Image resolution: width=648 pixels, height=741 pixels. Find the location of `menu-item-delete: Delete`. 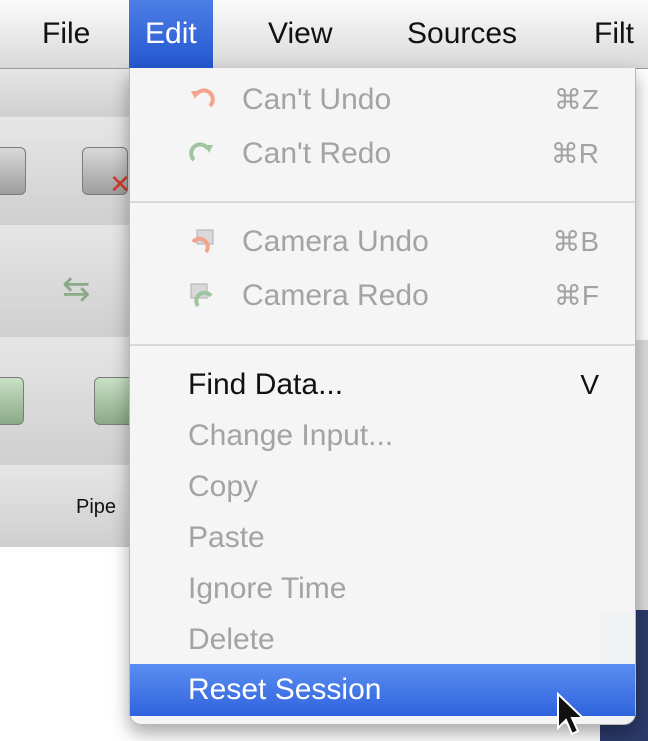

menu-item-delete: Delete is located at coordinates (382, 640).